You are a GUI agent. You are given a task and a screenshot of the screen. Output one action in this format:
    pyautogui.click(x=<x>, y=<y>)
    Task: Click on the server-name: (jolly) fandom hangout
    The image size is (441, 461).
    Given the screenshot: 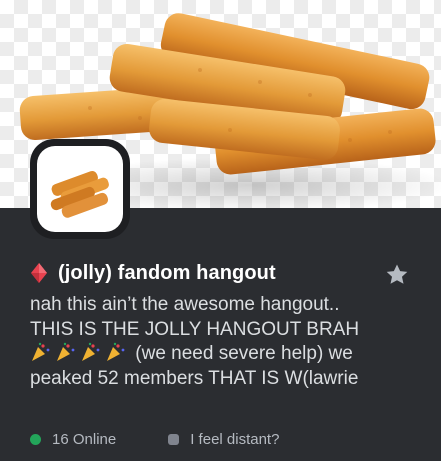 What is the action you would take?
    pyautogui.click(x=167, y=273)
    